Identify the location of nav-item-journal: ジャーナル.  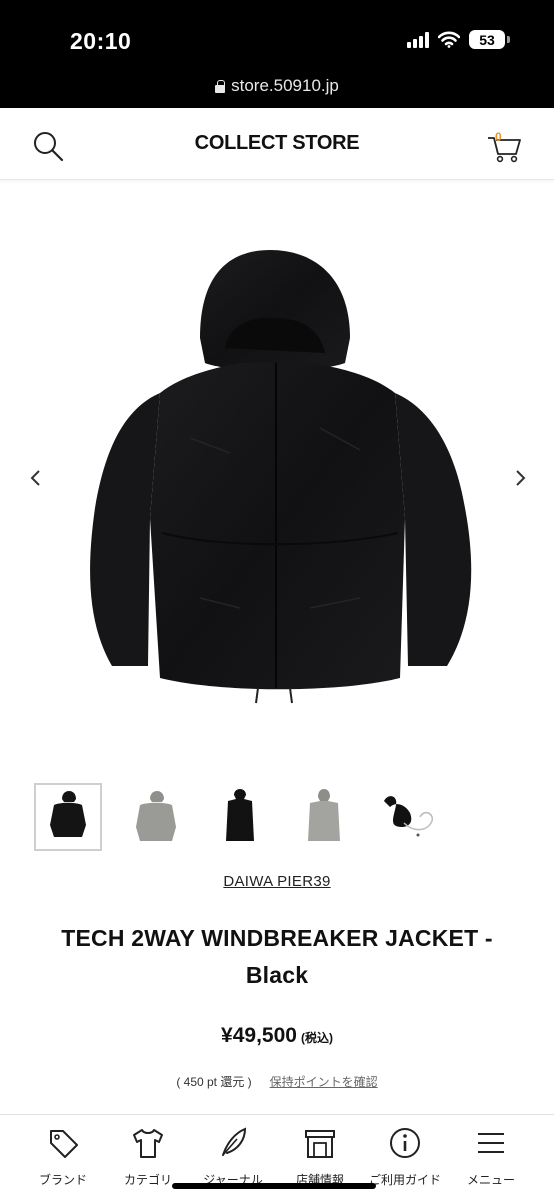
(233, 1156).